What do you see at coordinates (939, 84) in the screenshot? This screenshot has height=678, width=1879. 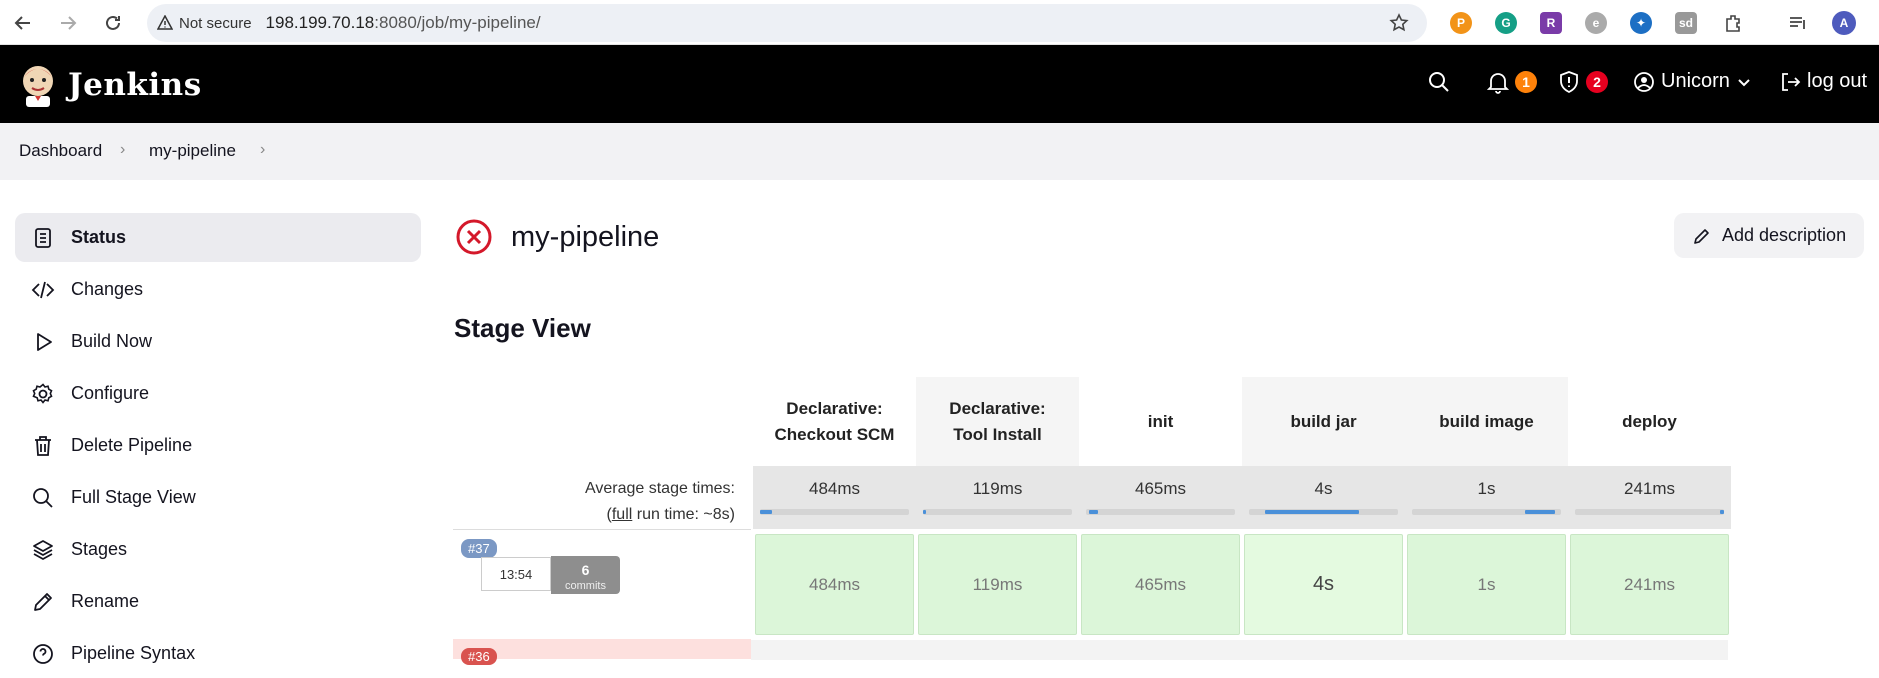 I see `jenkins-header: Jenkins 1 2 Unicorn log out` at bounding box center [939, 84].